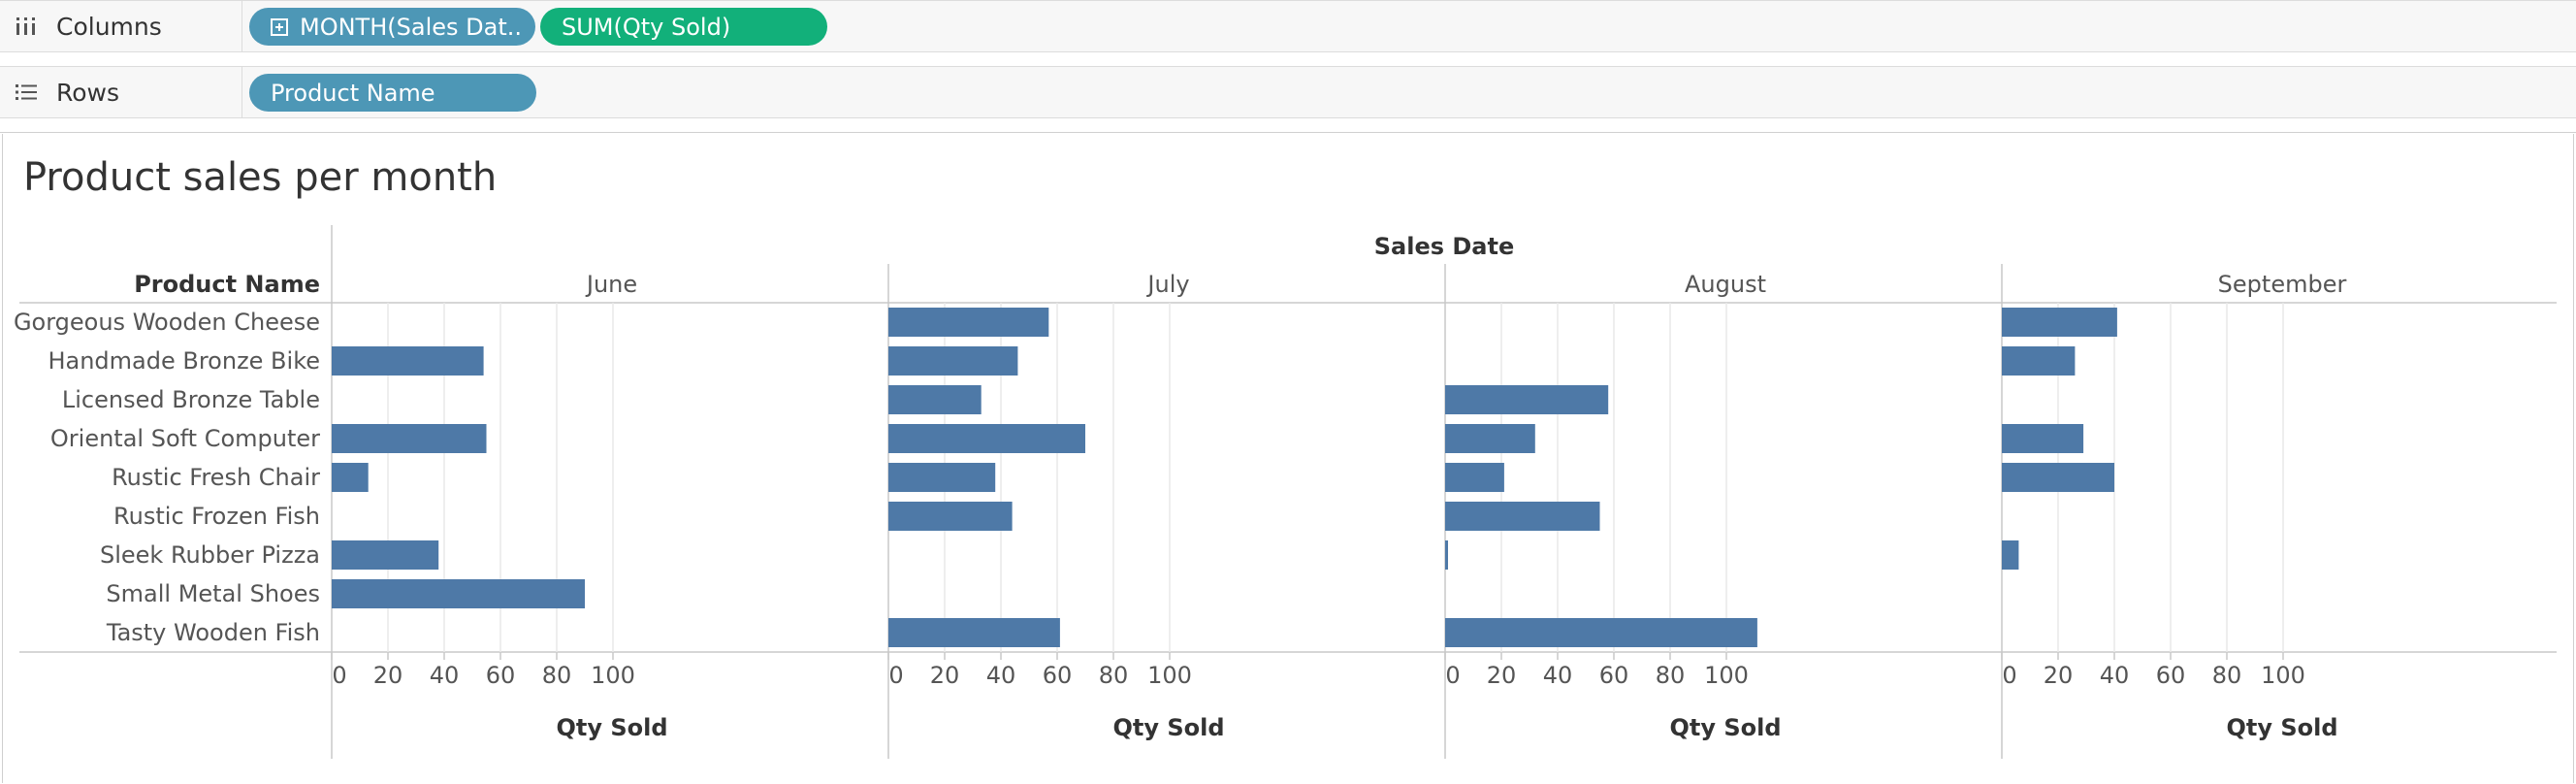  I want to click on sum-qty-sold-pill: SUM(Qty Sold), so click(683, 27).